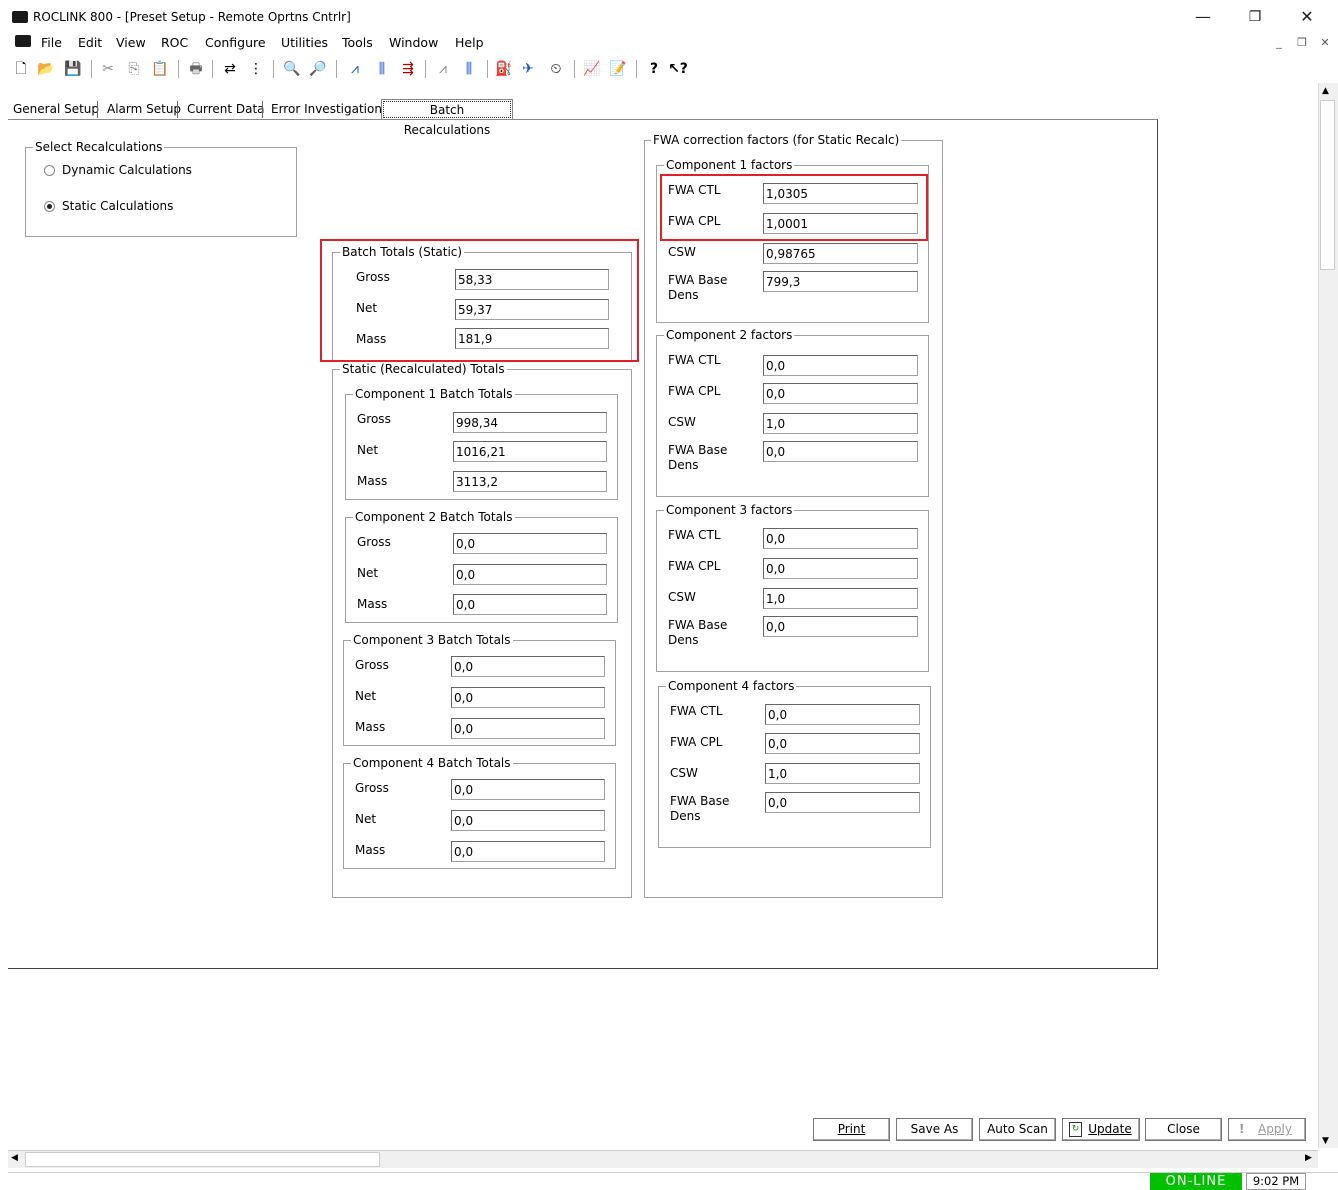 This screenshot has height=1190, width=1338. I want to click on mdi-minimize-icon: _, so click(1279, 43).